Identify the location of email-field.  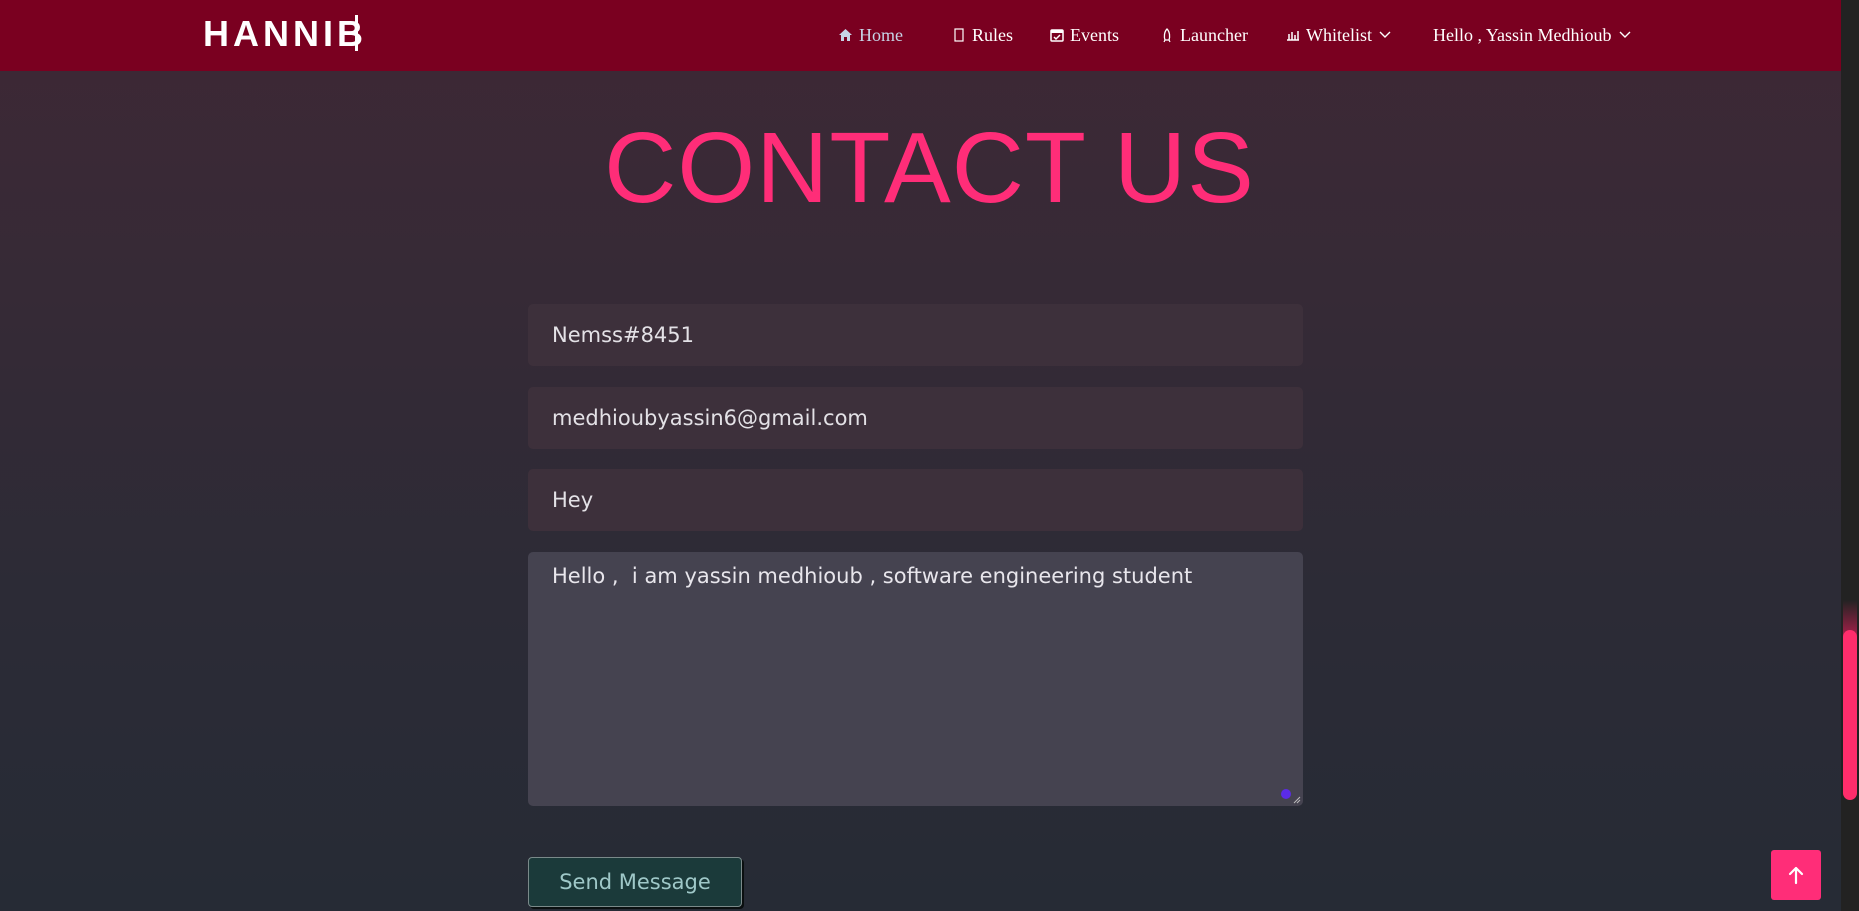
(915, 418).